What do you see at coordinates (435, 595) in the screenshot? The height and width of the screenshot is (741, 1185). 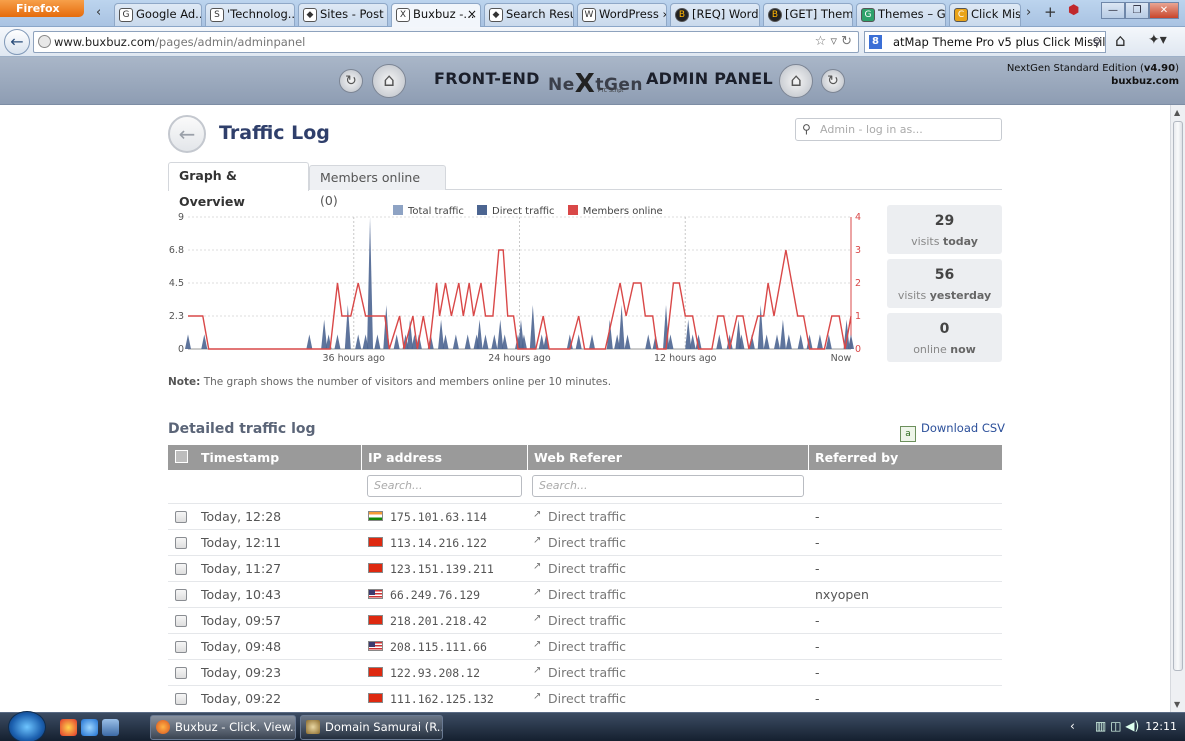 I see `row-ip-address: 66.249.76.129` at bounding box center [435, 595].